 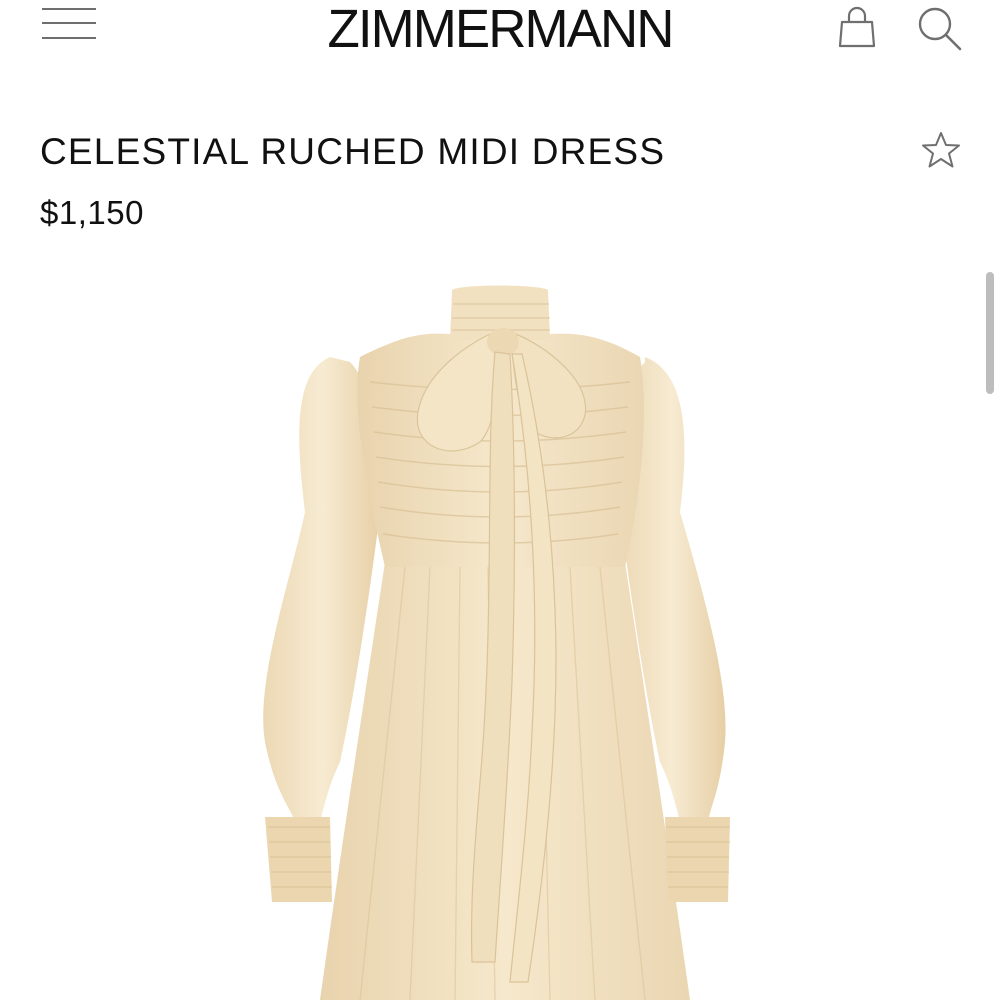 What do you see at coordinates (92, 212) in the screenshot?
I see `product-price: $1,150` at bounding box center [92, 212].